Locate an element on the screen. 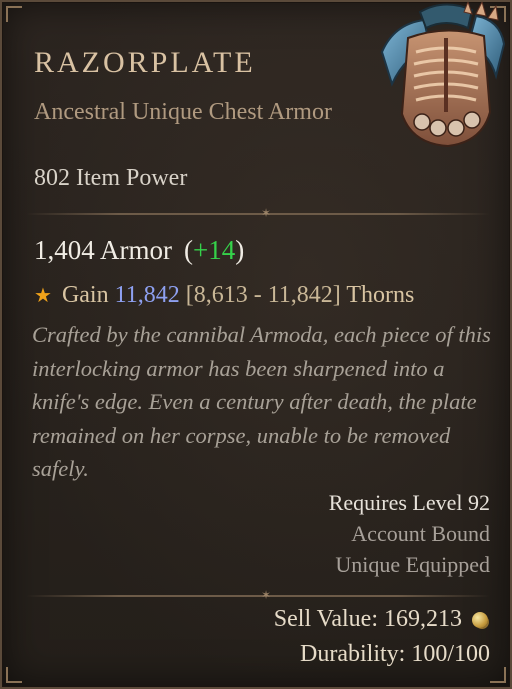 The image size is (512, 689). item-name: RAZORPLATE is located at coordinates (145, 62).